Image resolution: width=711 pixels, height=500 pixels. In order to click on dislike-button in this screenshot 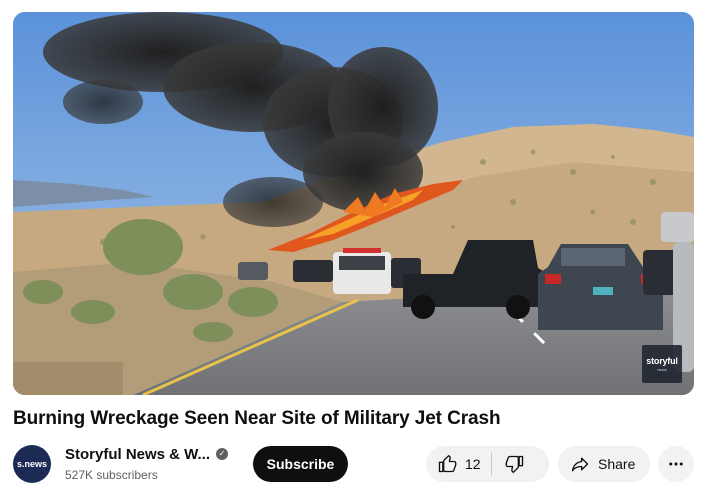, I will do `click(508, 464)`.